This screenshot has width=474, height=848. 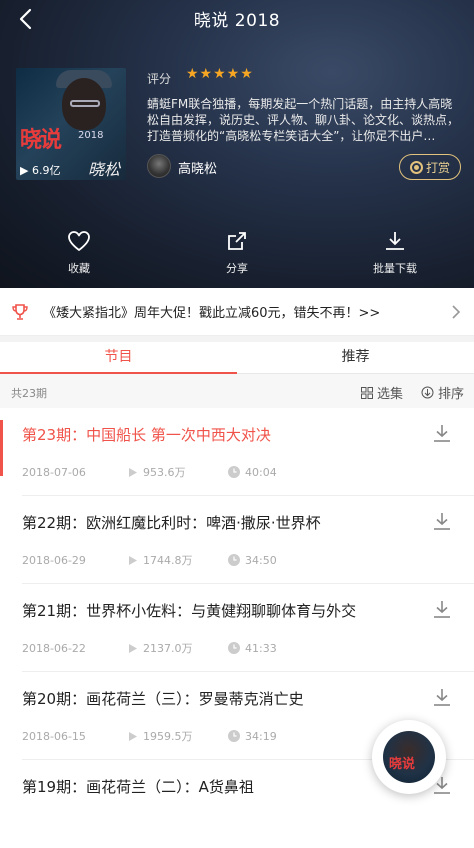 I want to click on sort-icon, so click(x=427, y=392).